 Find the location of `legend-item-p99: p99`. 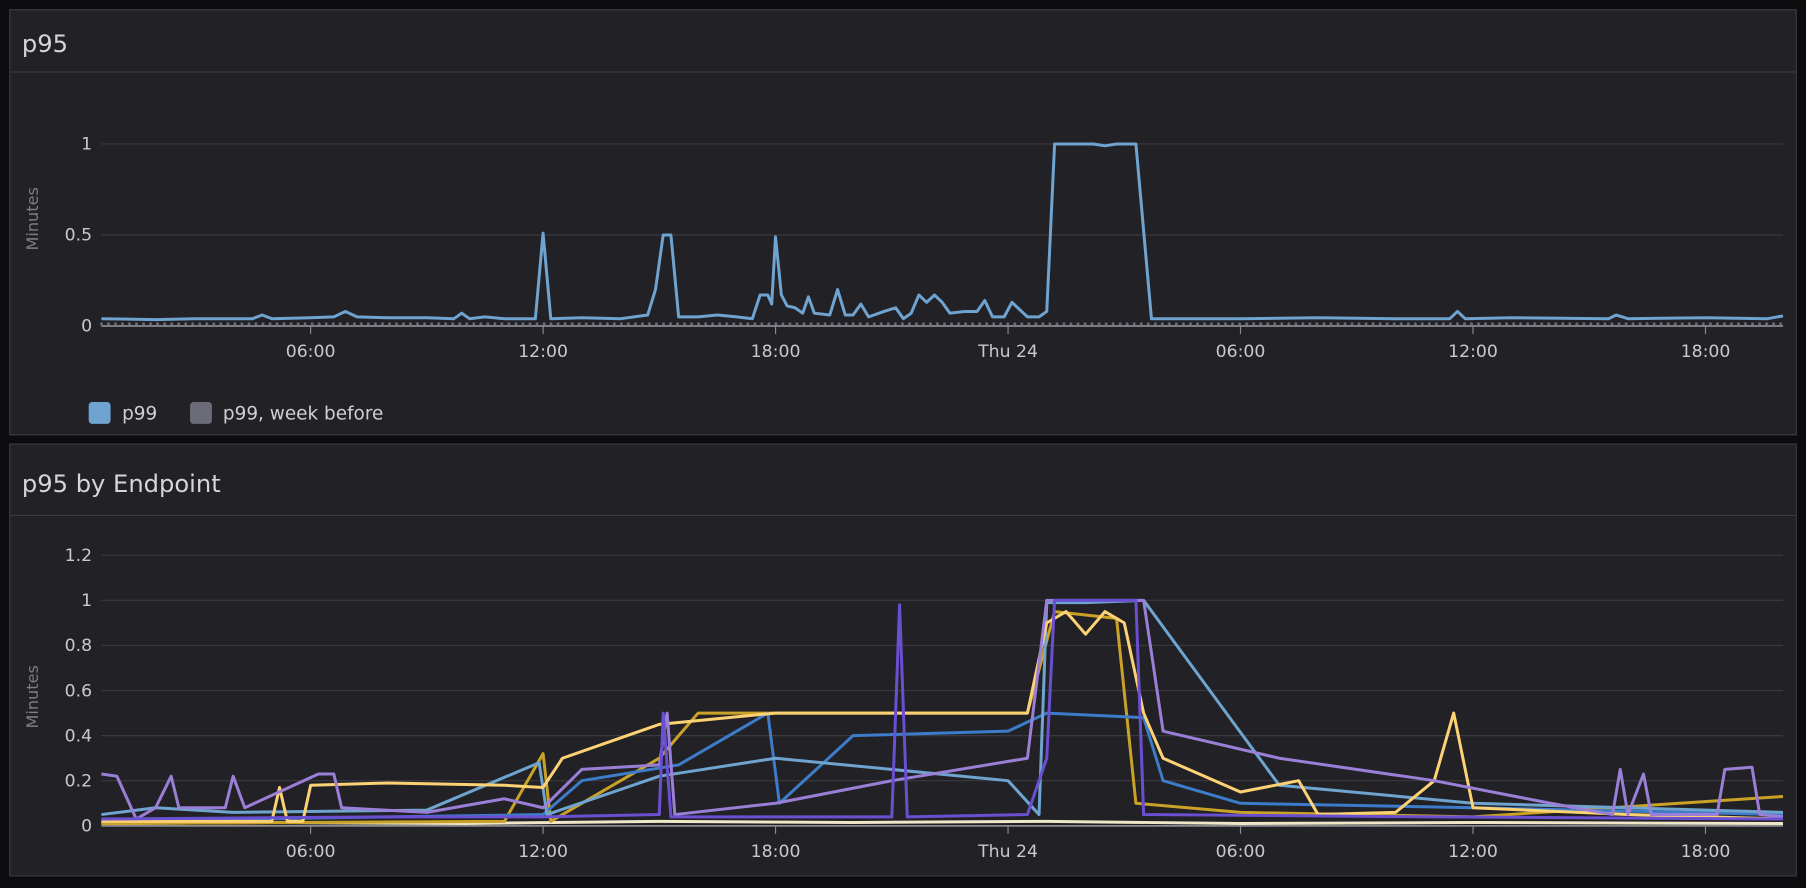

legend-item-p99: p99 is located at coordinates (123, 412).